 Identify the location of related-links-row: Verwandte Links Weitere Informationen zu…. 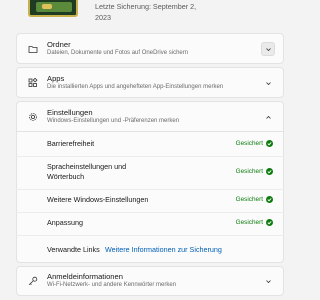
(150, 249).